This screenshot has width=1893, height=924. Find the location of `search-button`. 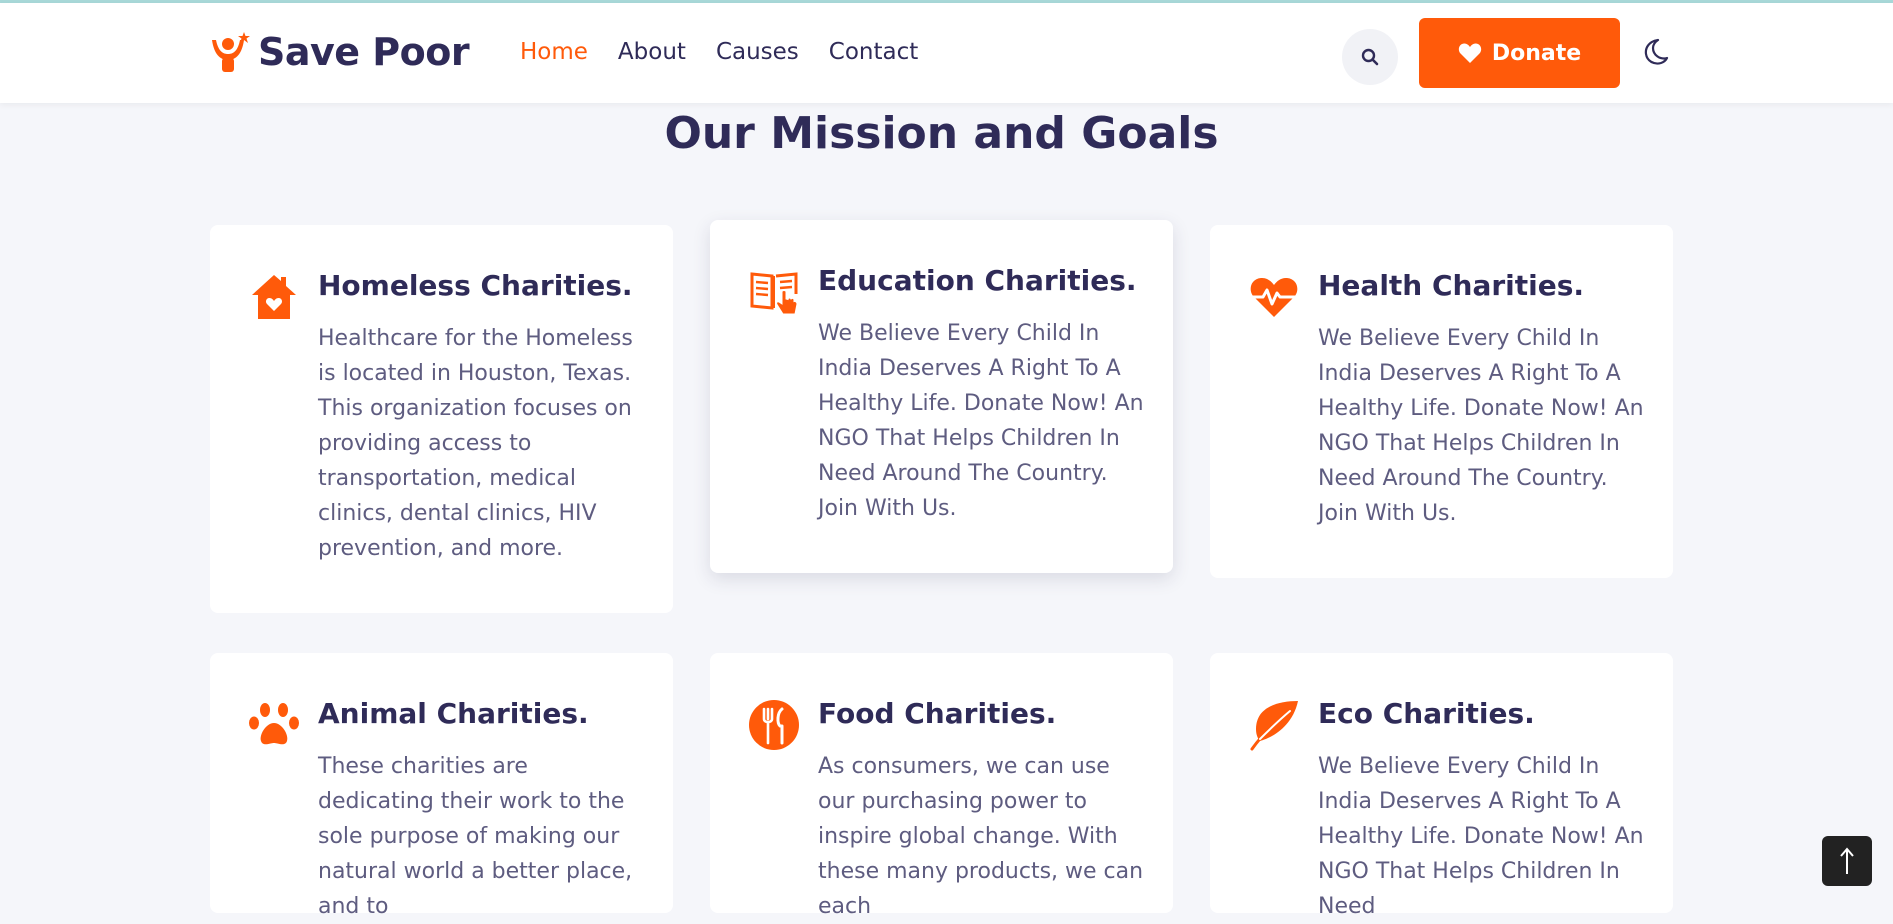

search-button is located at coordinates (1370, 57).